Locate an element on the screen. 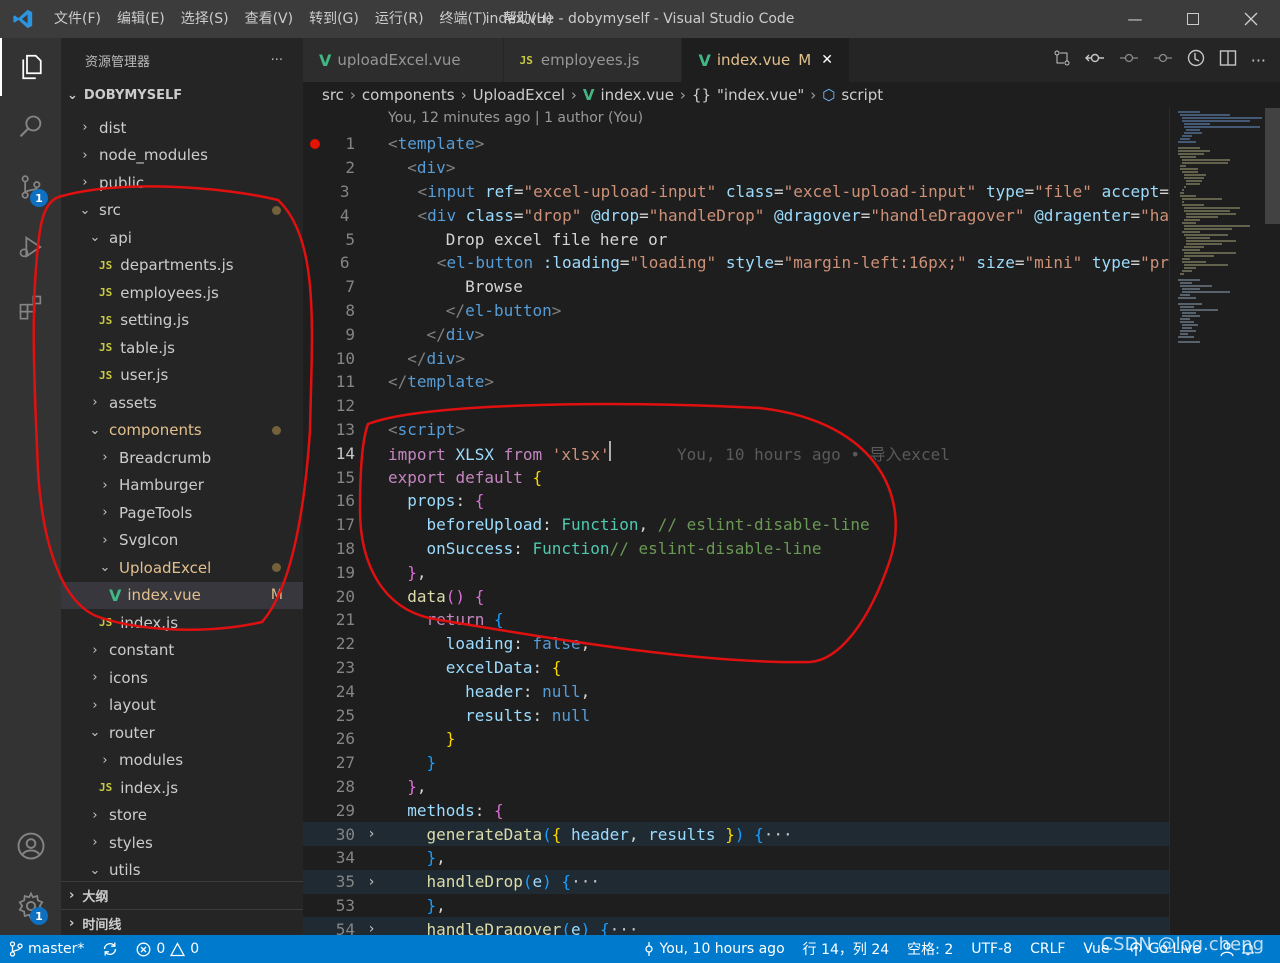 This screenshot has width=1280, height=963. folder-item: › dist is located at coordinates (182, 127).